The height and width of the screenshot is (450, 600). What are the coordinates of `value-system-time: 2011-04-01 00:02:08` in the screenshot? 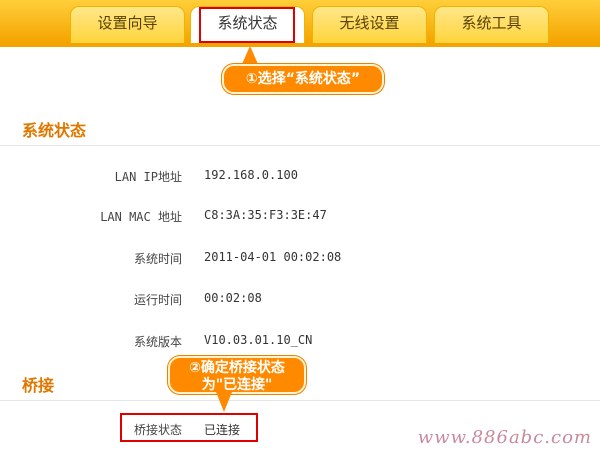 It's located at (273, 257).